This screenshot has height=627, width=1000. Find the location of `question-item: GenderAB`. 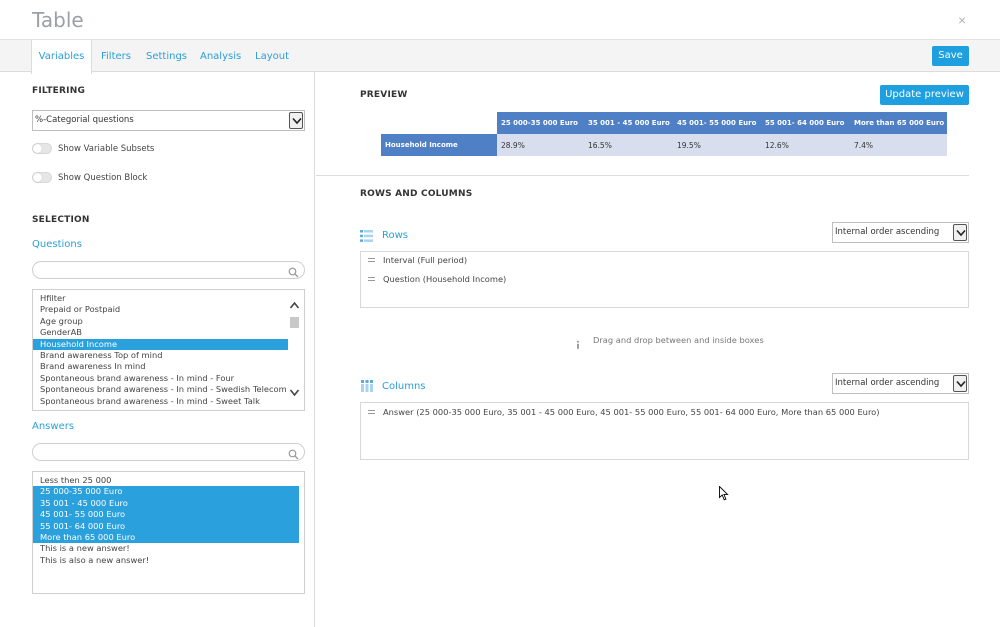

question-item: GenderAB is located at coordinates (160, 332).